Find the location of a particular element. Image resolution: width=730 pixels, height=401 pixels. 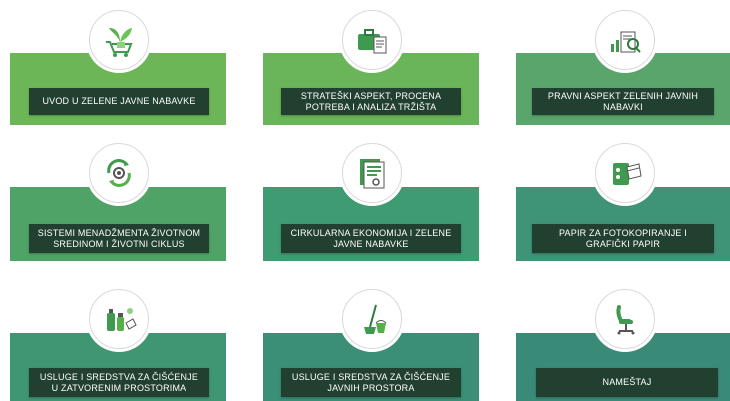

shopping-cart-plant-icon is located at coordinates (119, 42).